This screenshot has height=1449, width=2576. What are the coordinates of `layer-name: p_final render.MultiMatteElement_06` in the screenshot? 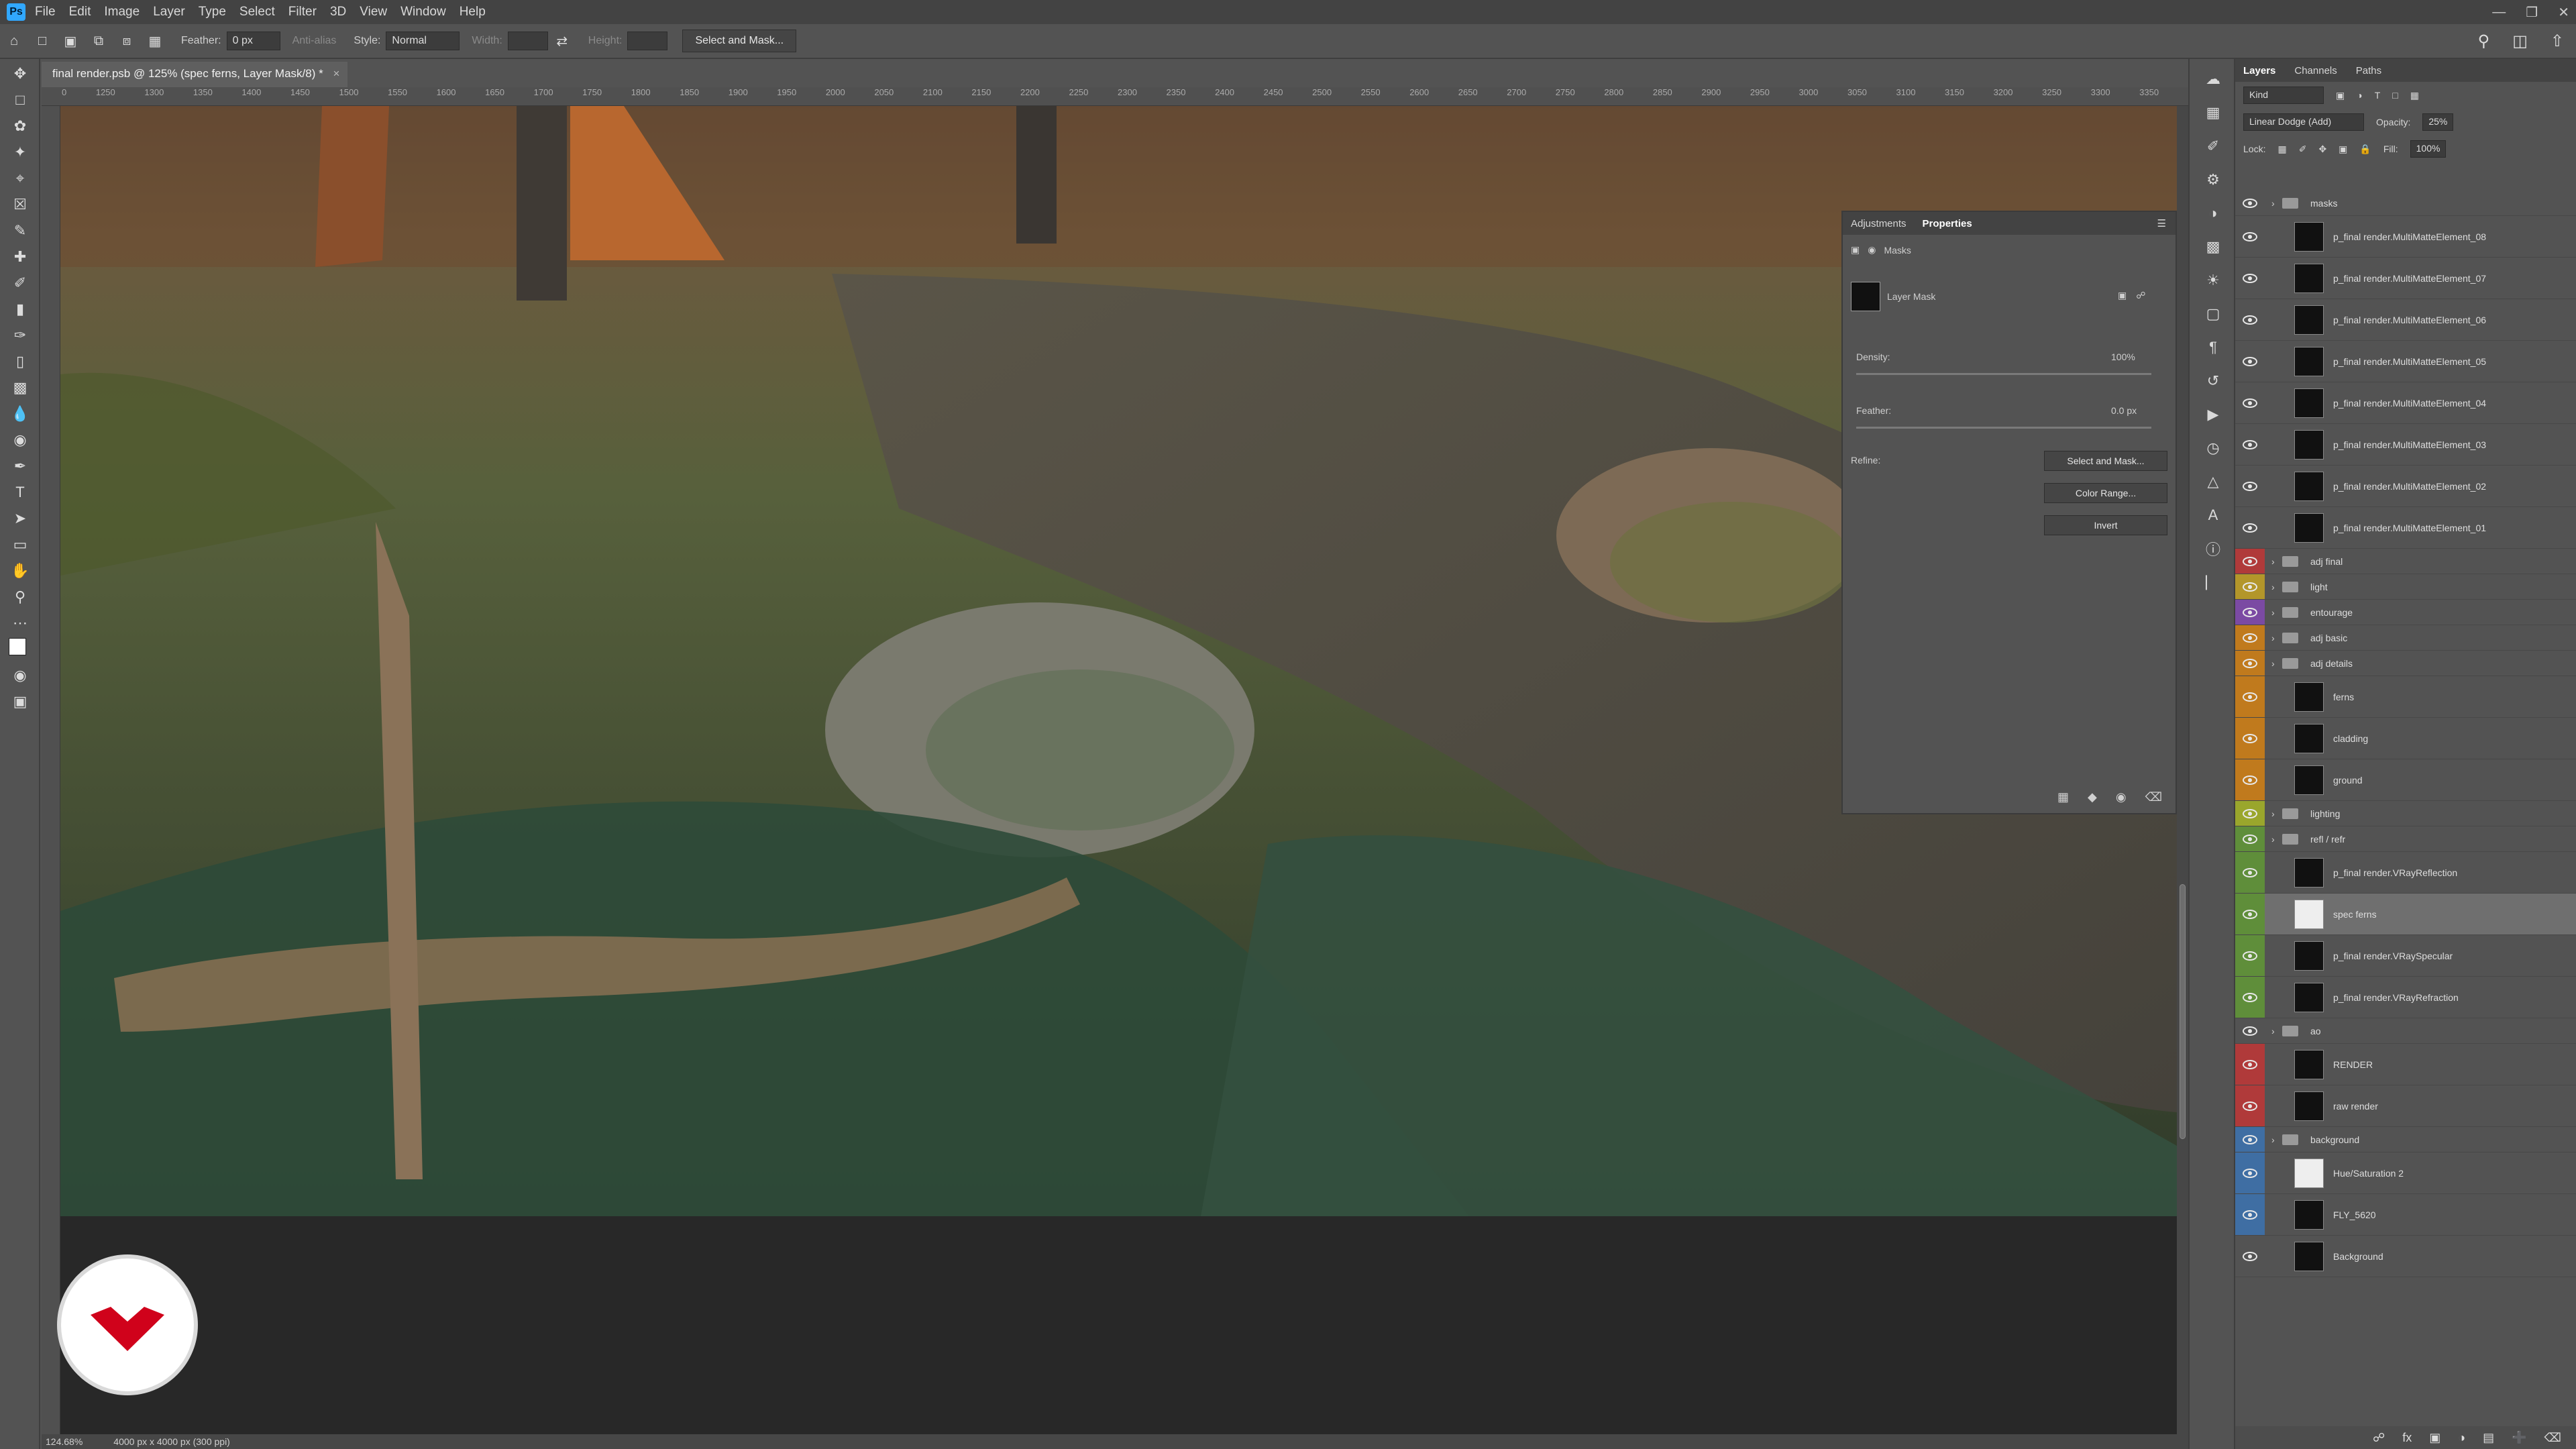 It's located at (2409, 320).